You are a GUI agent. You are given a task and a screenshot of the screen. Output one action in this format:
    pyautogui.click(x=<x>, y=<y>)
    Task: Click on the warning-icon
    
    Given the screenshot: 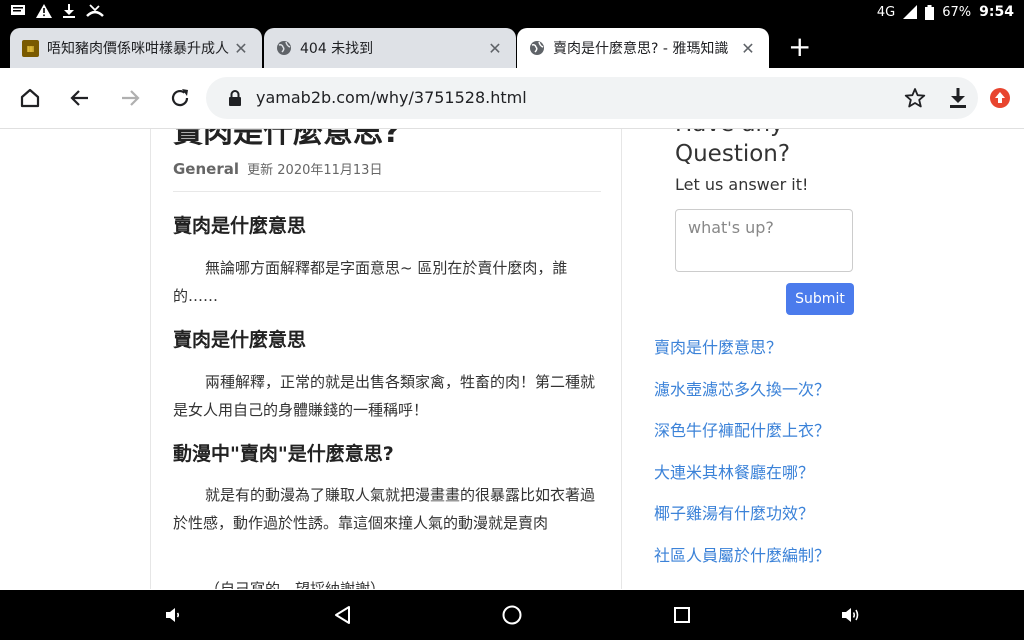 What is the action you would take?
    pyautogui.click(x=44, y=11)
    